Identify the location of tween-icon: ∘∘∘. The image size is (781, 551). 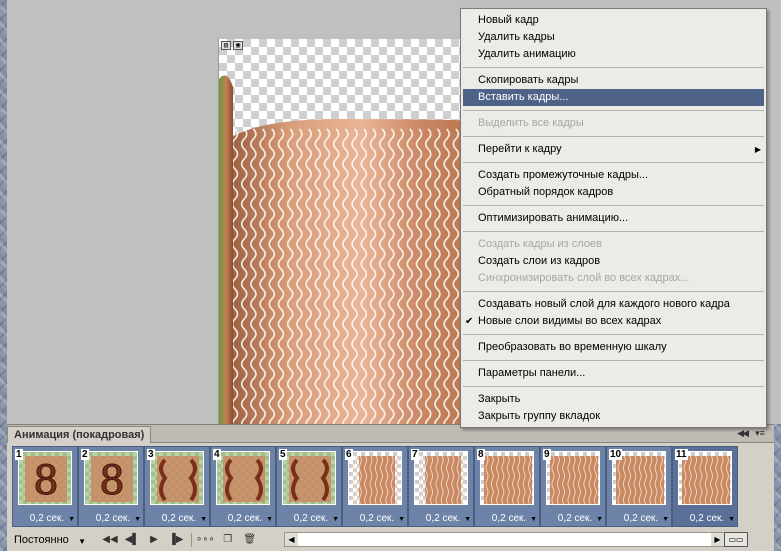
(205, 540).